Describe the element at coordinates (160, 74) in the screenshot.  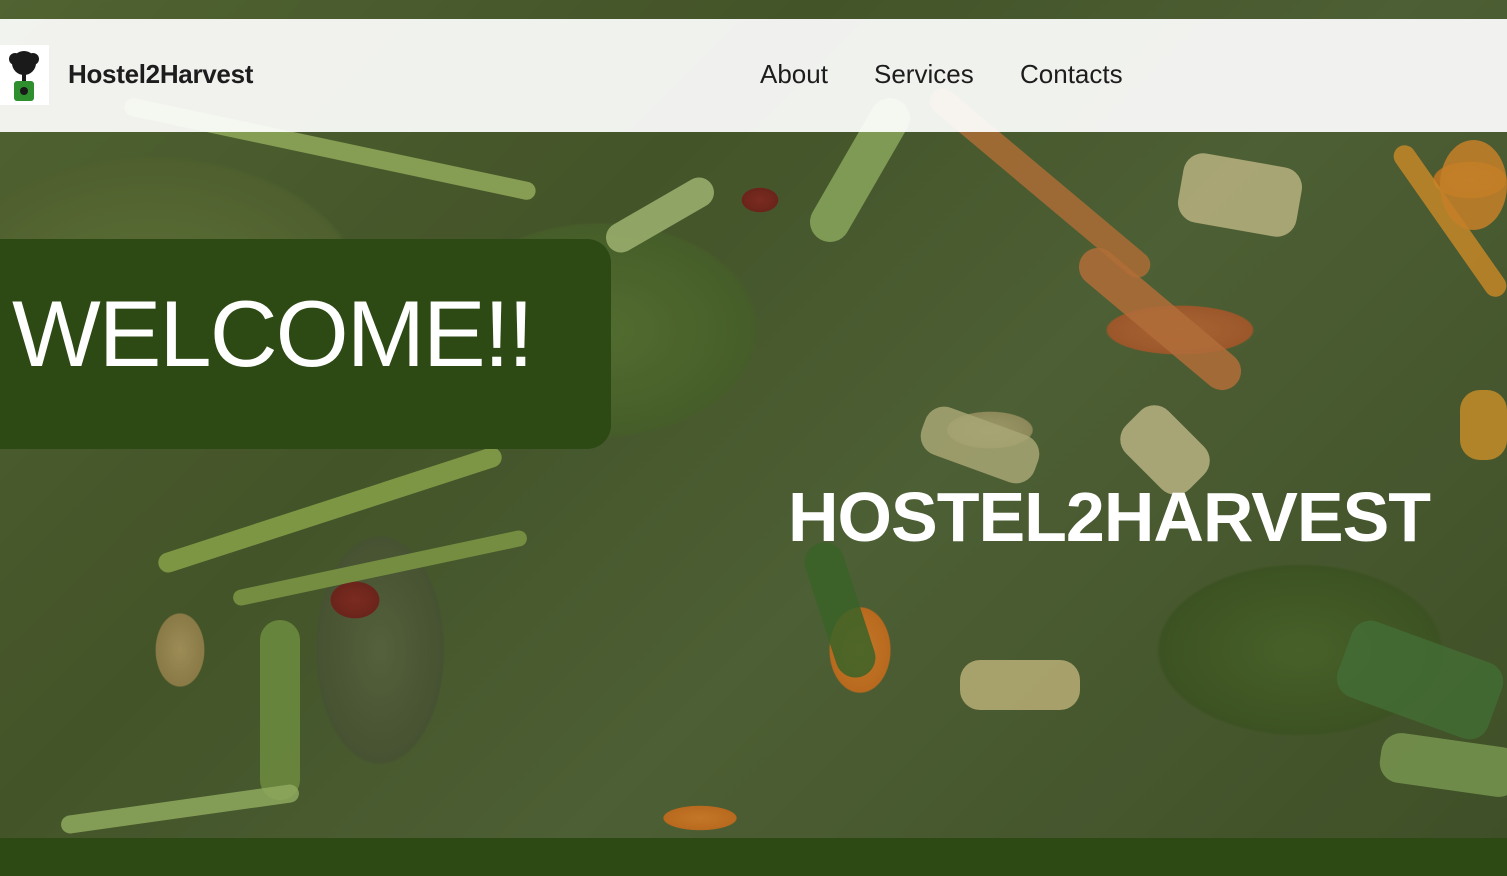
I see `brand-name: Hostel2Harvest` at that location.